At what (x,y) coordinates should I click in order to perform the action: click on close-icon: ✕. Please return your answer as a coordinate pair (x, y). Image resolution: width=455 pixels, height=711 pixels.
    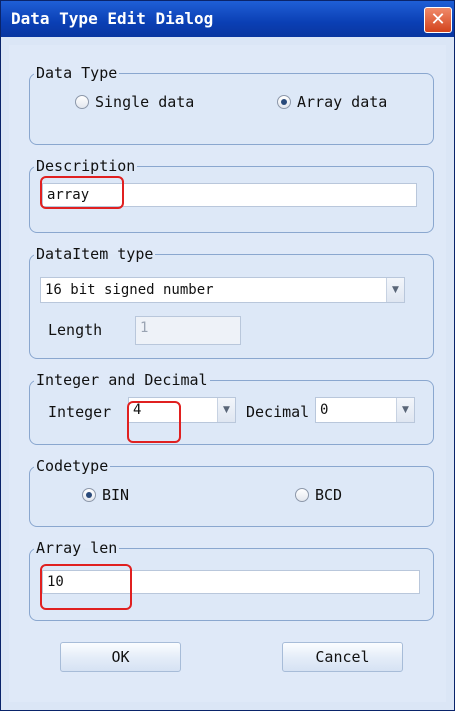
    Looking at the image, I should click on (438, 20).